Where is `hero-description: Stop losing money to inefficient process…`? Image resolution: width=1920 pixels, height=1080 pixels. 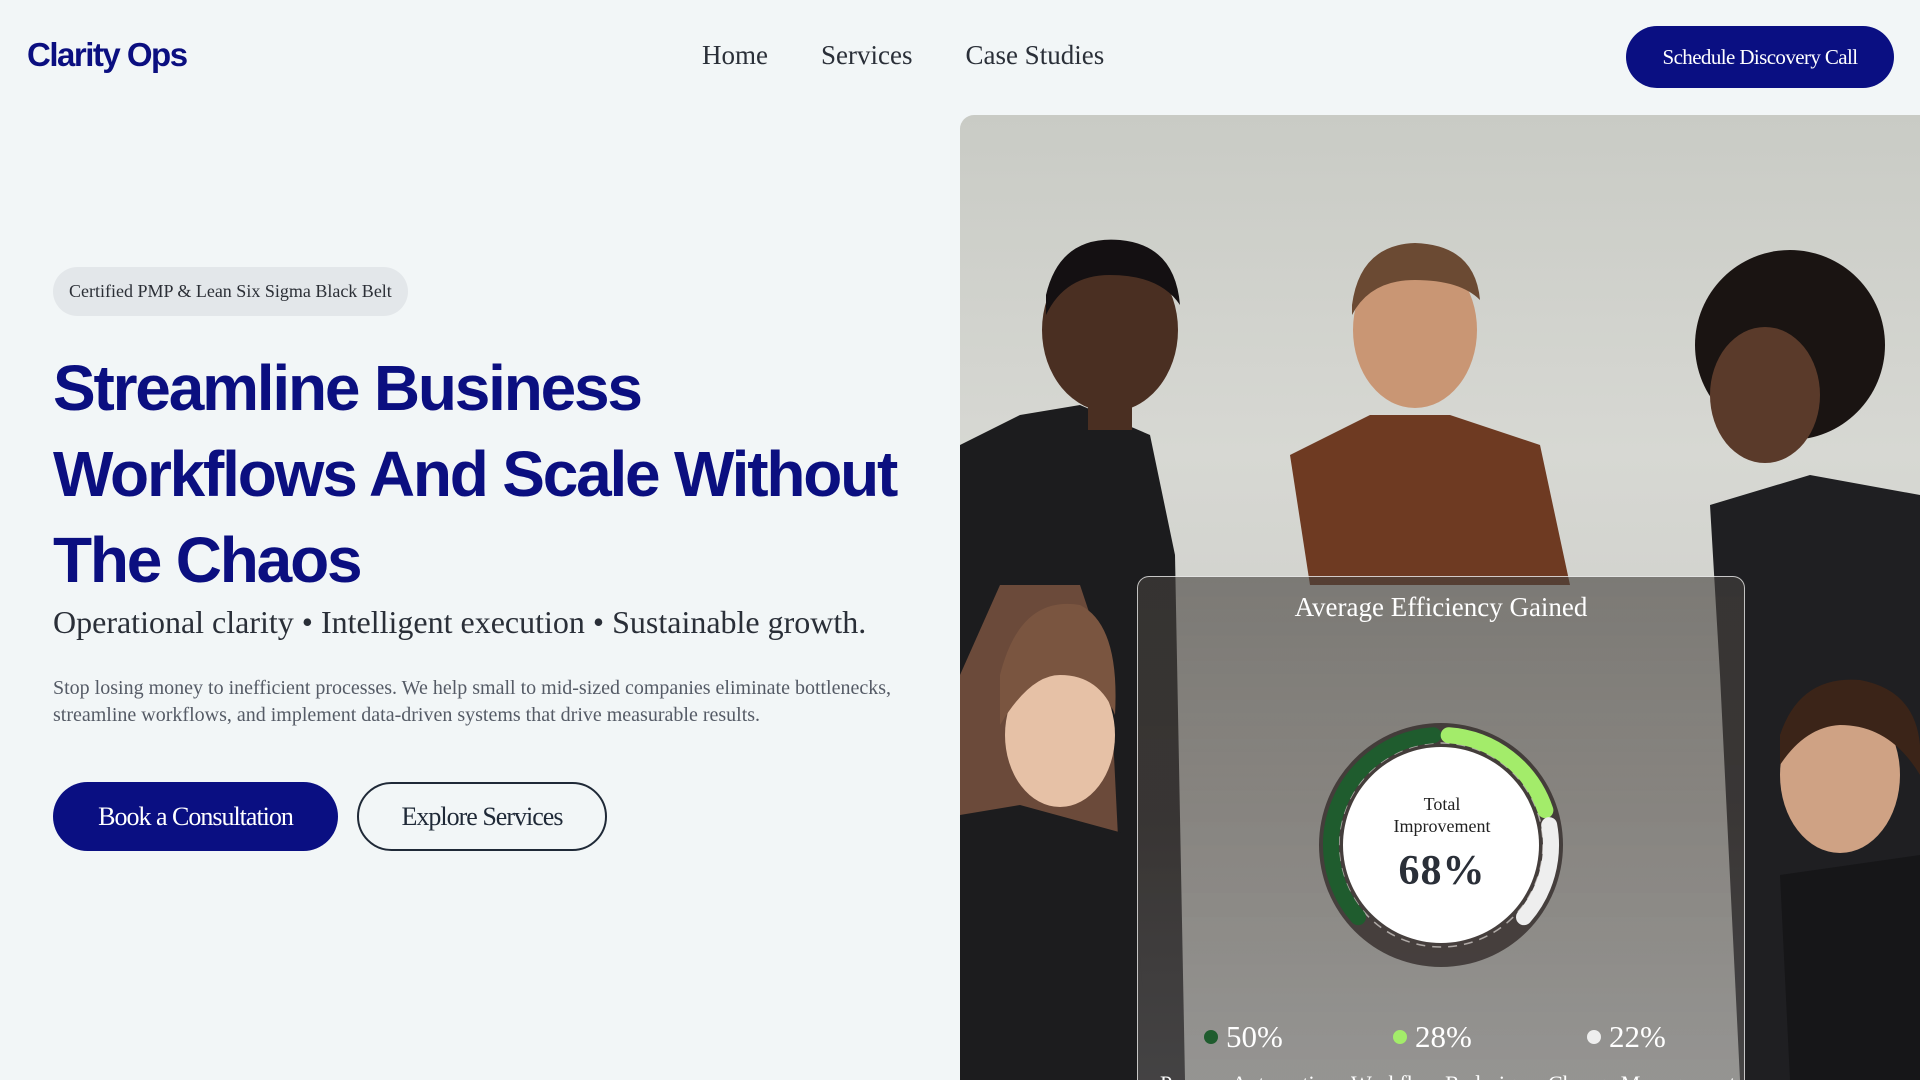
hero-description: Stop losing money to inefficient process… is located at coordinates (472, 701).